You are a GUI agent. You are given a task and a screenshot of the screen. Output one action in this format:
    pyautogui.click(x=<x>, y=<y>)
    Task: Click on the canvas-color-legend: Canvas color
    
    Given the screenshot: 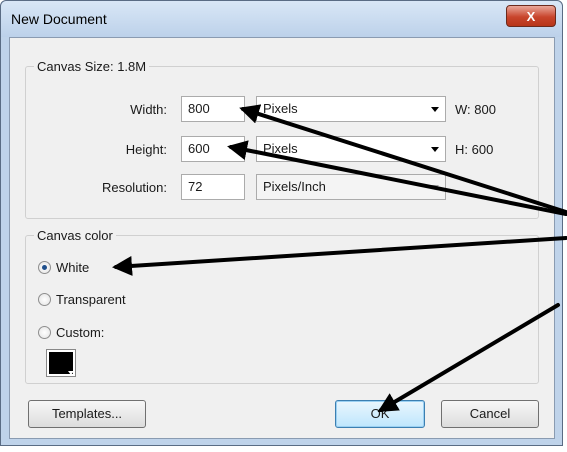 What is the action you would take?
    pyautogui.click(x=75, y=235)
    